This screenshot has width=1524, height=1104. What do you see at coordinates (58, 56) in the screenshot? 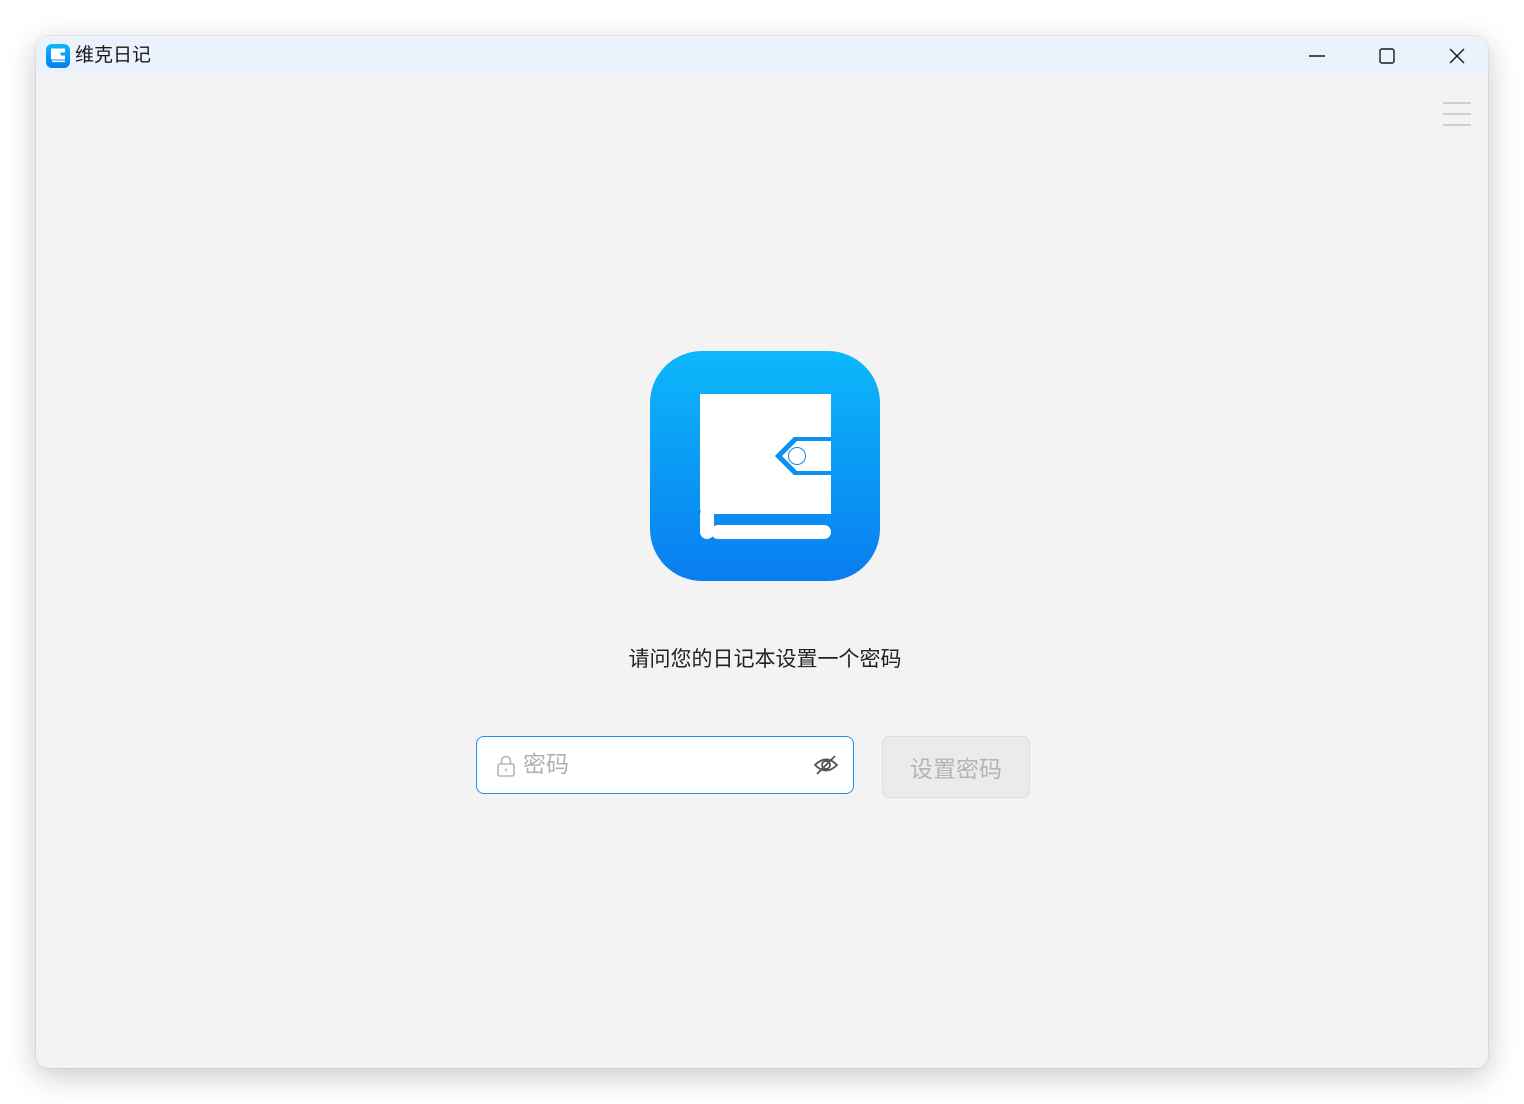
I see `app-logo-icon` at bounding box center [58, 56].